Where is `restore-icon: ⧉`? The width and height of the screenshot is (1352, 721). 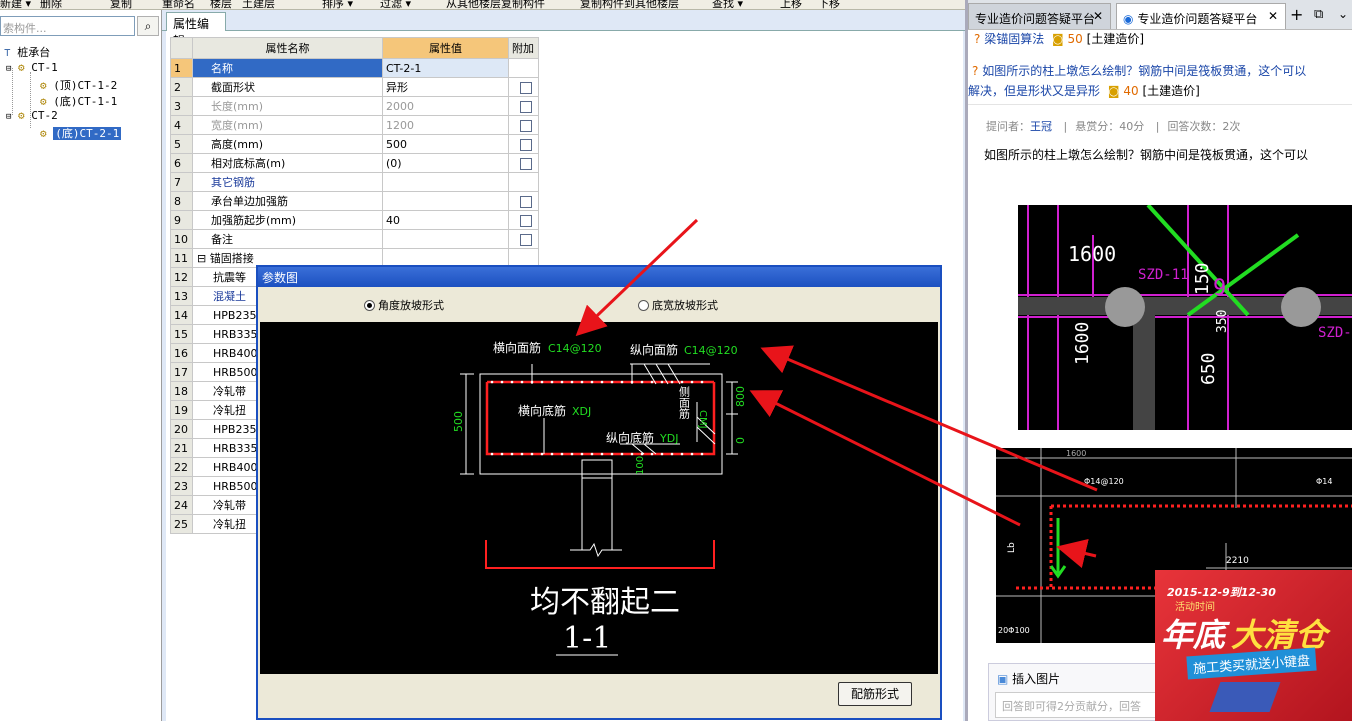
restore-icon: ⧉ is located at coordinates (1318, 14).